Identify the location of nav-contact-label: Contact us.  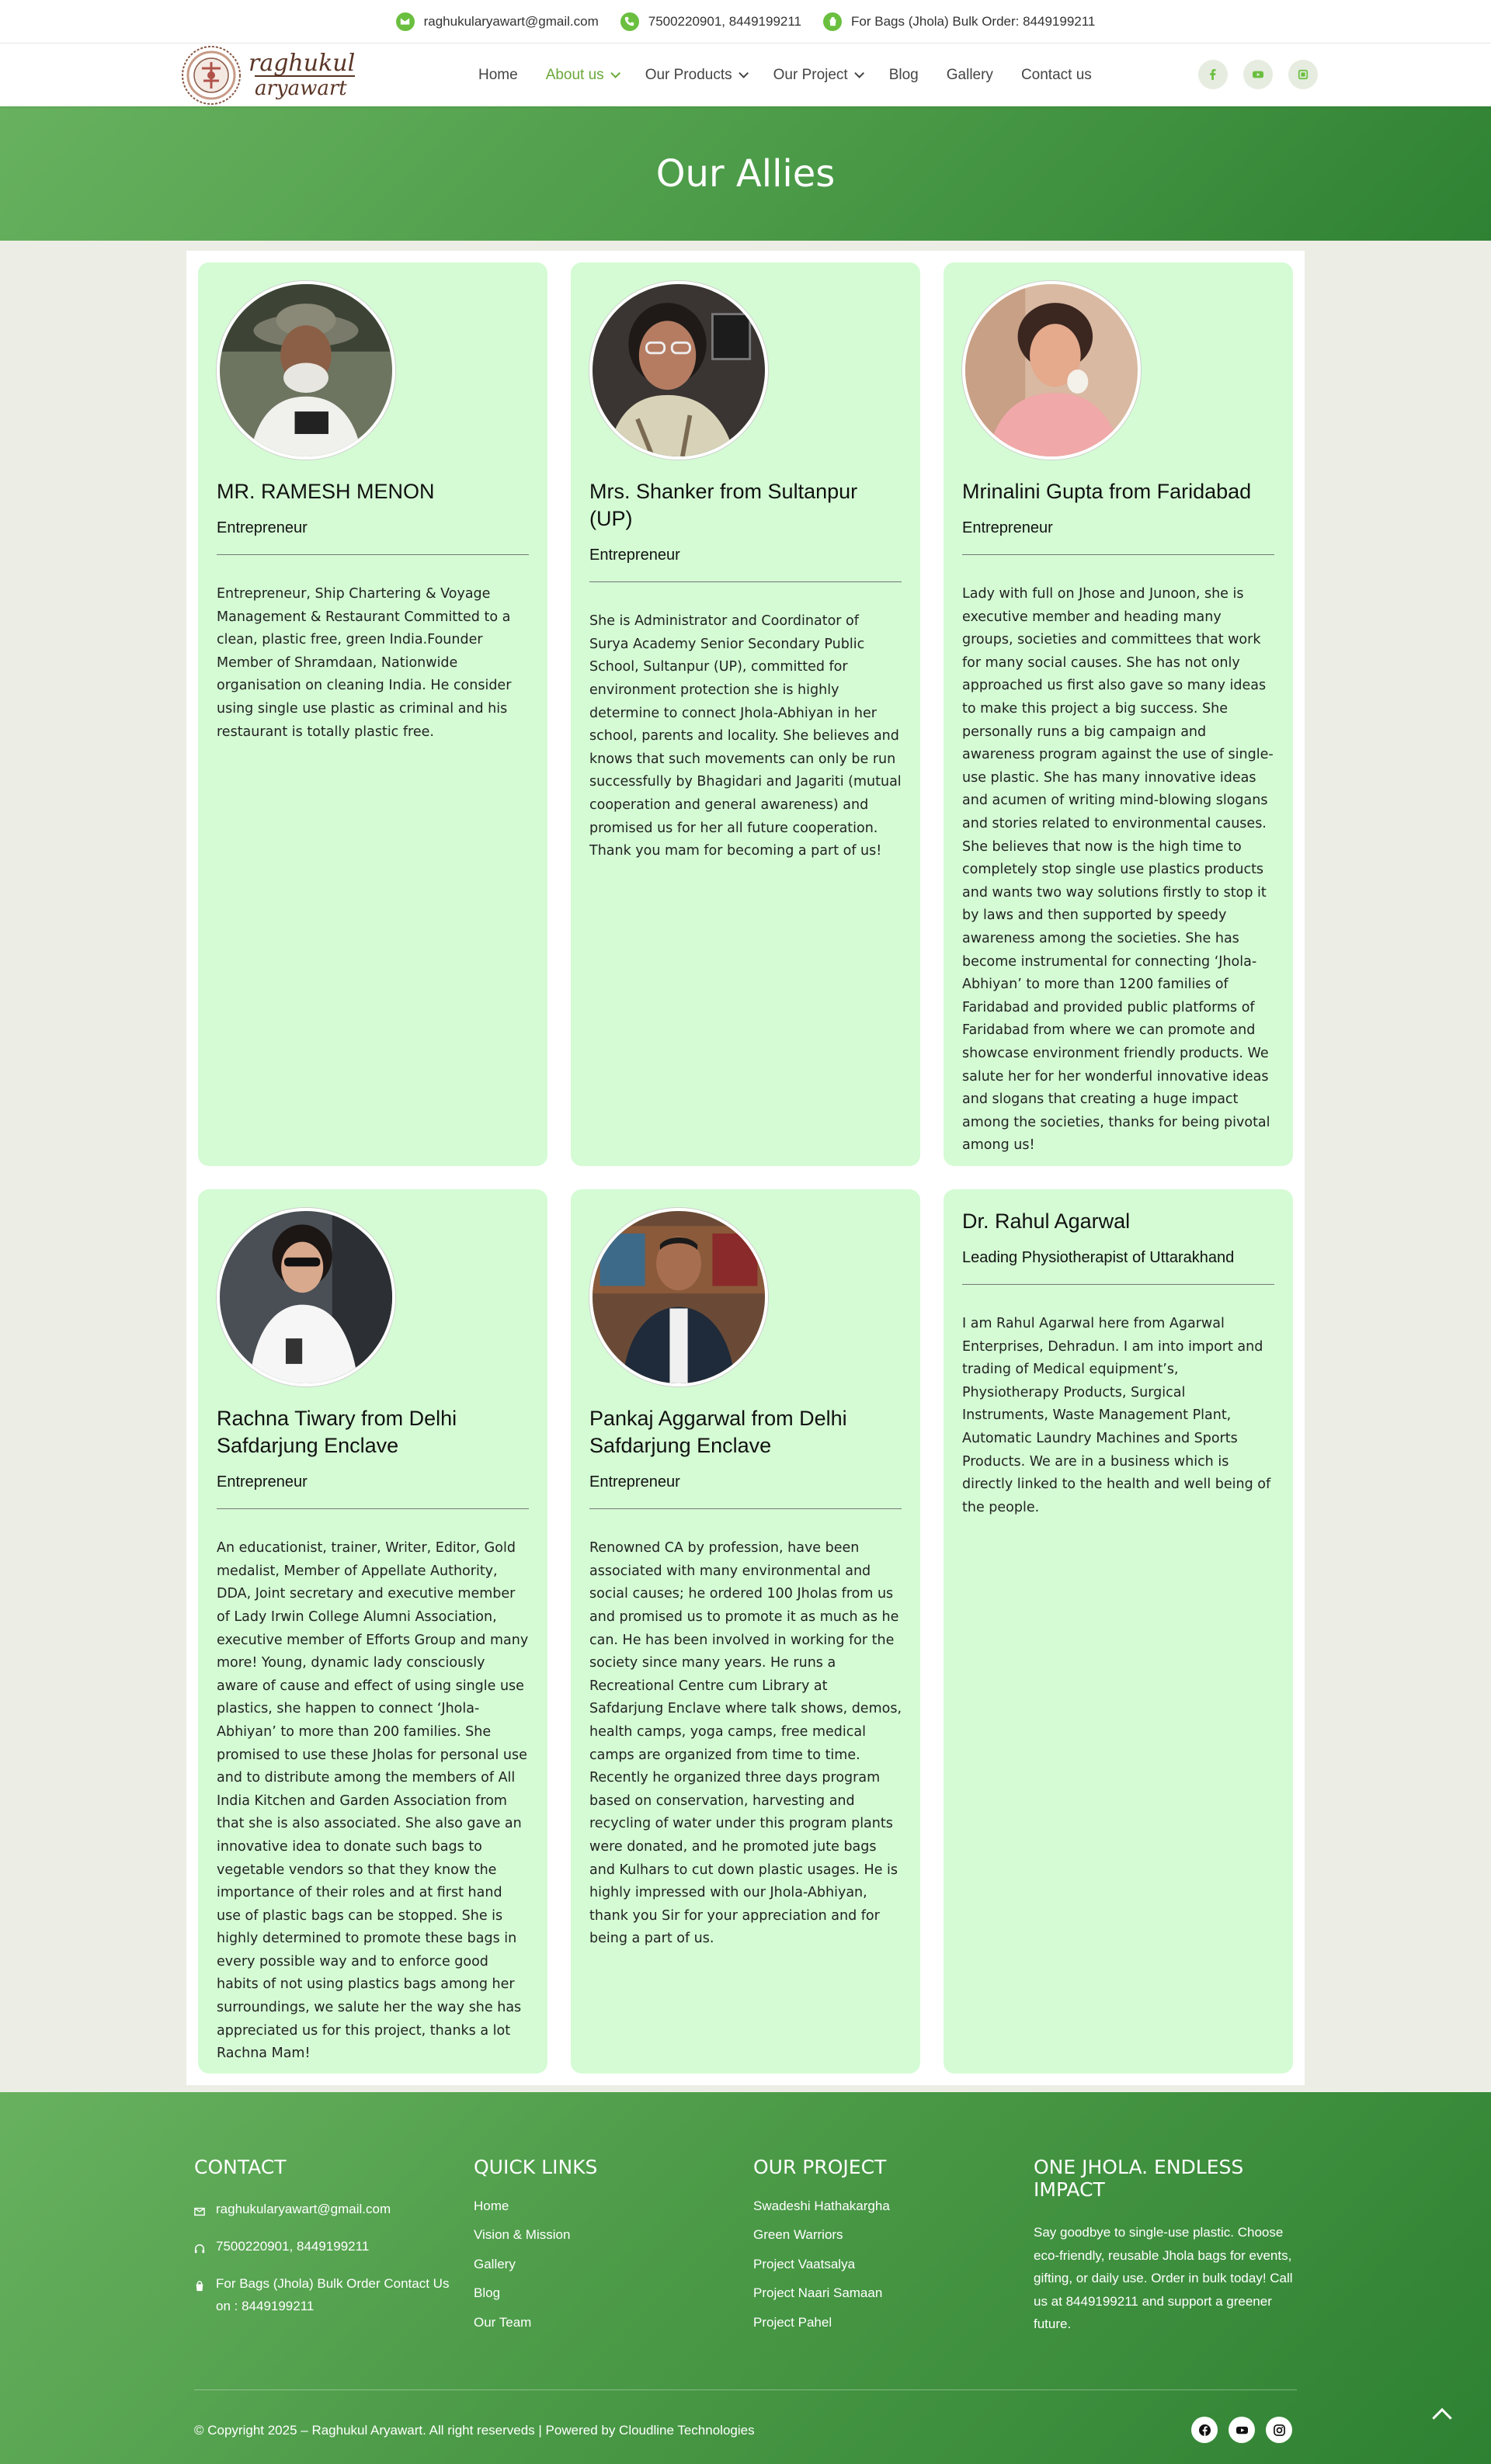
(1056, 74).